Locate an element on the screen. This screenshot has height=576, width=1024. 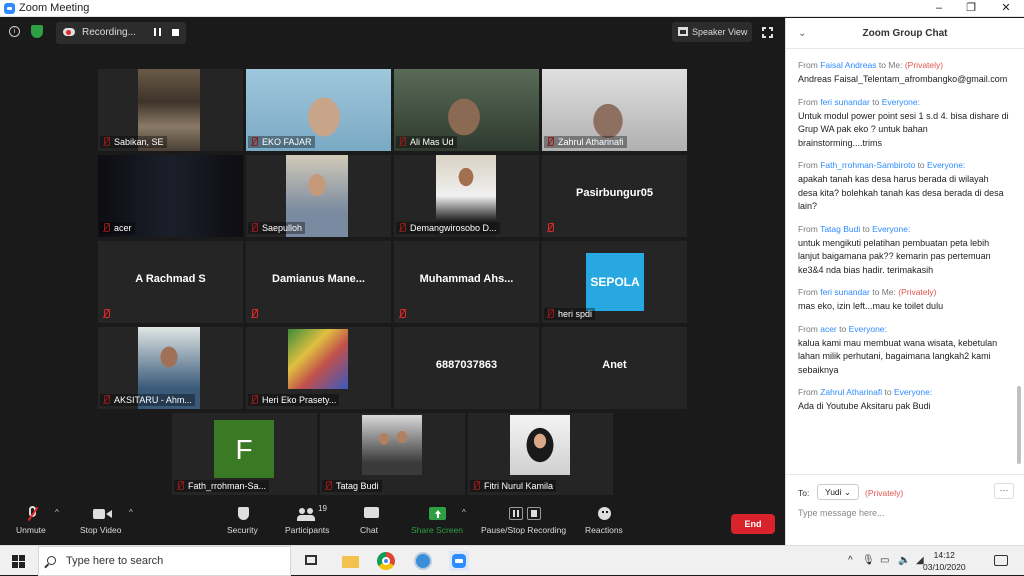
end-meeting-button: End is located at coordinates (753, 524).